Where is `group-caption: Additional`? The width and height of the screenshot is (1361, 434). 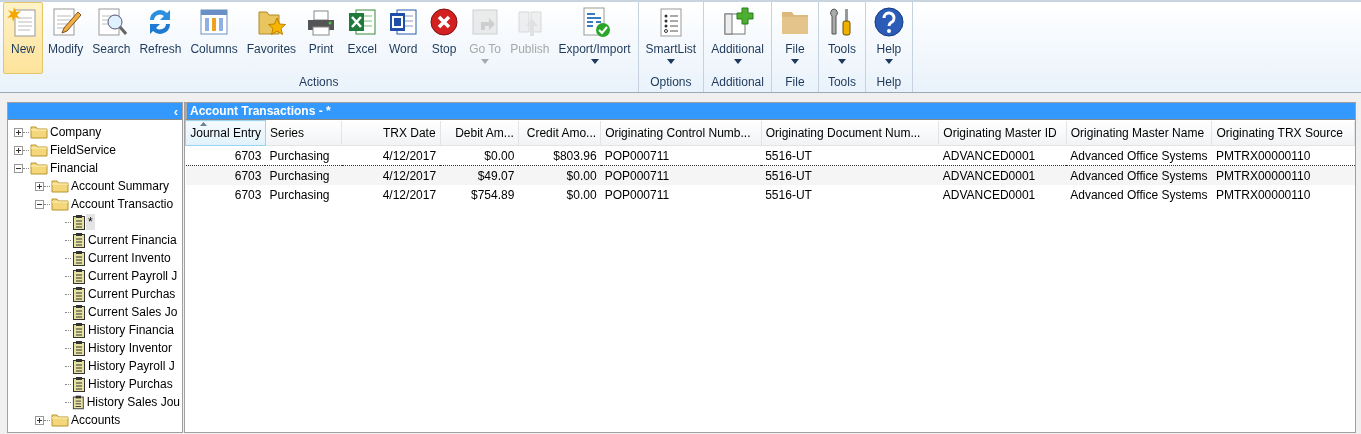
group-caption: Additional is located at coordinates (737, 83).